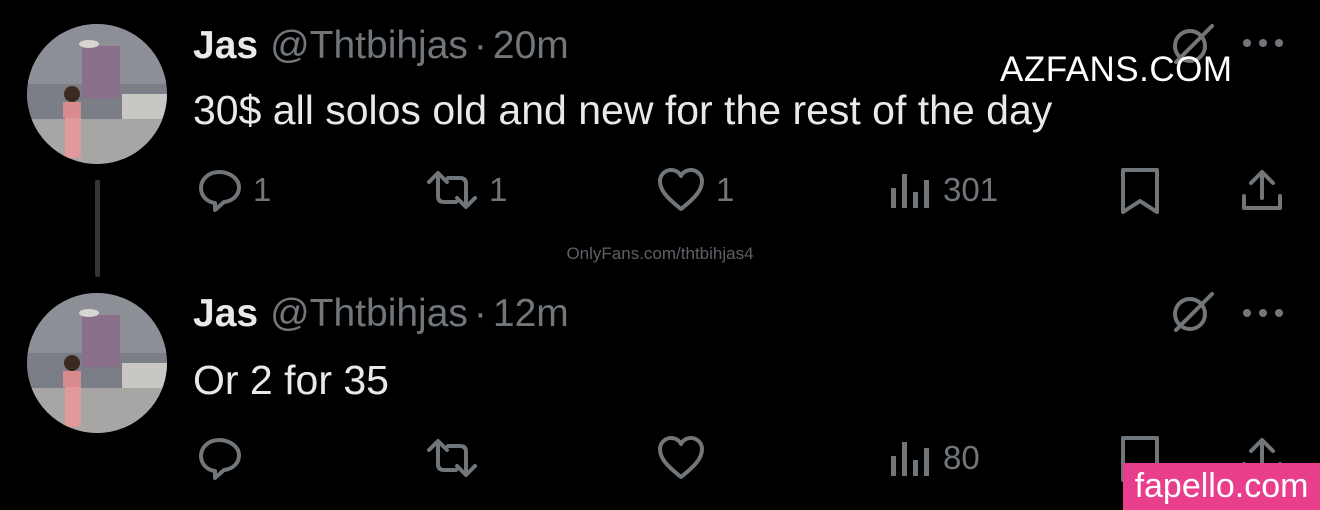 The width and height of the screenshot is (1320, 510). Describe the element at coordinates (961, 457) in the screenshot. I see `views-count: 80` at that location.